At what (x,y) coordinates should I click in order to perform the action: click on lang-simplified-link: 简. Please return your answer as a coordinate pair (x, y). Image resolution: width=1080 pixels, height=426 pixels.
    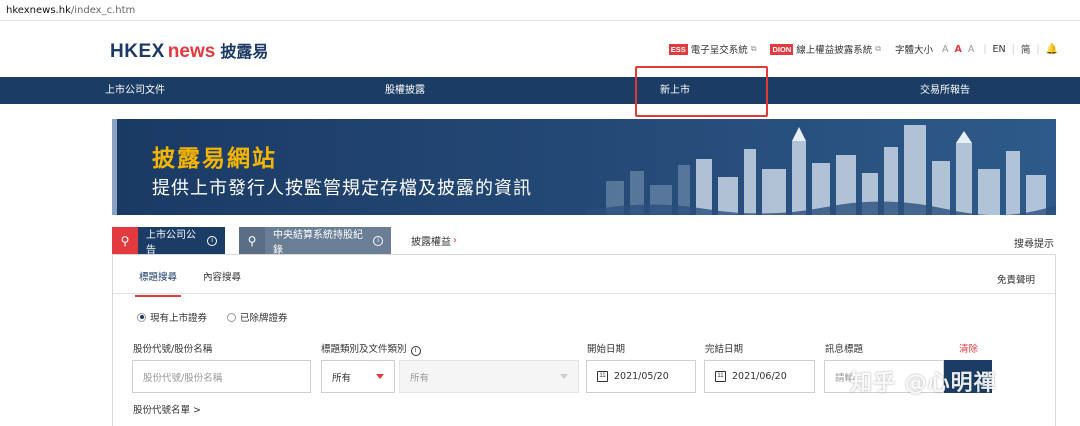
    Looking at the image, I should click on (1026, 49).